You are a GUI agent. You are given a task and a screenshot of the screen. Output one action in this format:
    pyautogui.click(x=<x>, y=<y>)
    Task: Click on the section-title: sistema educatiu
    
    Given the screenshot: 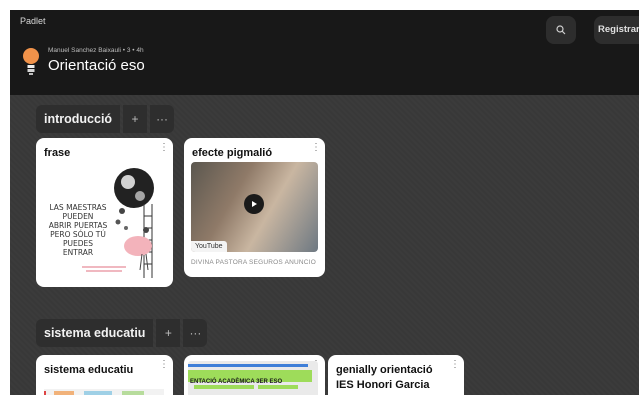 What is the action you would take?
    pyautogui.click(x=95, y=333)
    